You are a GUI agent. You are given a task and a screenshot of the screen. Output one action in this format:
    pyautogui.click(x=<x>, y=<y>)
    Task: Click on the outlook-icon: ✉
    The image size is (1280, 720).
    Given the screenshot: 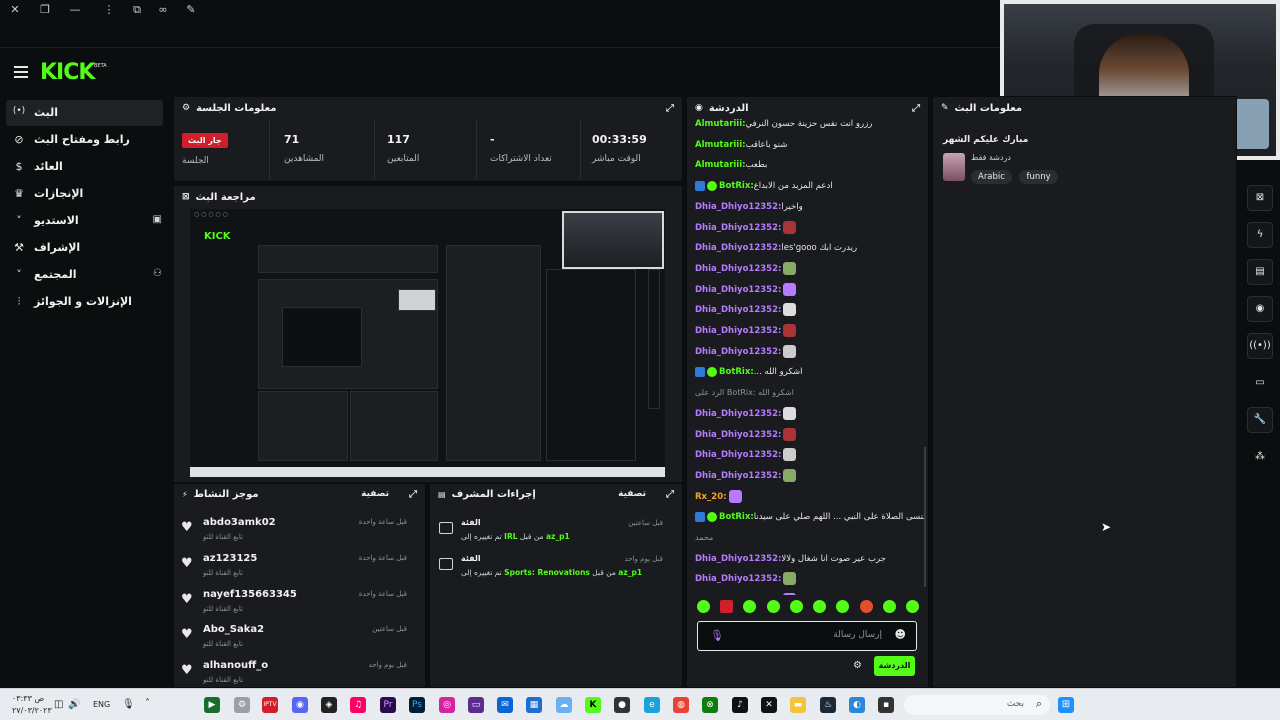 What is the action you would take?
    pyautogui.click(x=505, y=705)
    